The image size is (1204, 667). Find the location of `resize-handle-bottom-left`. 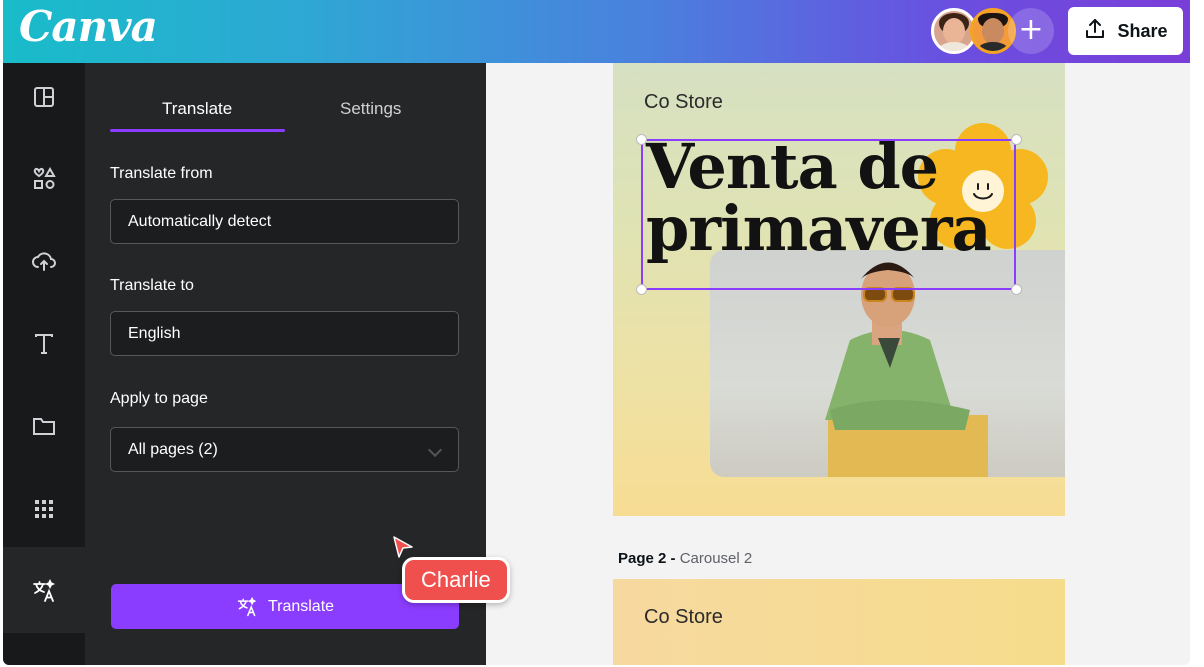

resize-handle-bottom-left is located at coordinates (641, 289).